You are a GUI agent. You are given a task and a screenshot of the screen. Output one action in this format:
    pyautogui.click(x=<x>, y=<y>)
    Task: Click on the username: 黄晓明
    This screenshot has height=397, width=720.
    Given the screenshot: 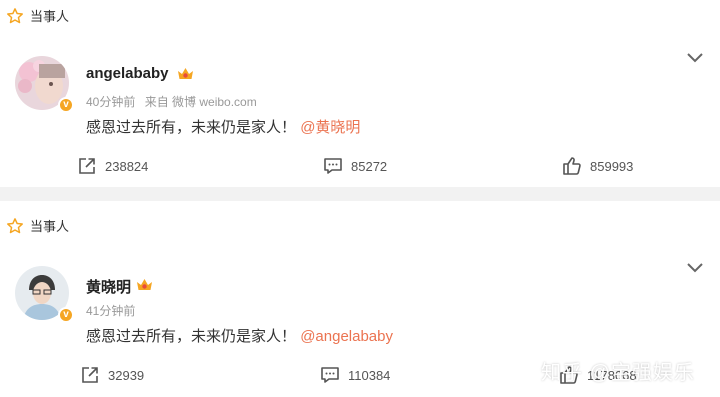 What is the action you would take?
    pyautogui.click(x=108, y=286)
    